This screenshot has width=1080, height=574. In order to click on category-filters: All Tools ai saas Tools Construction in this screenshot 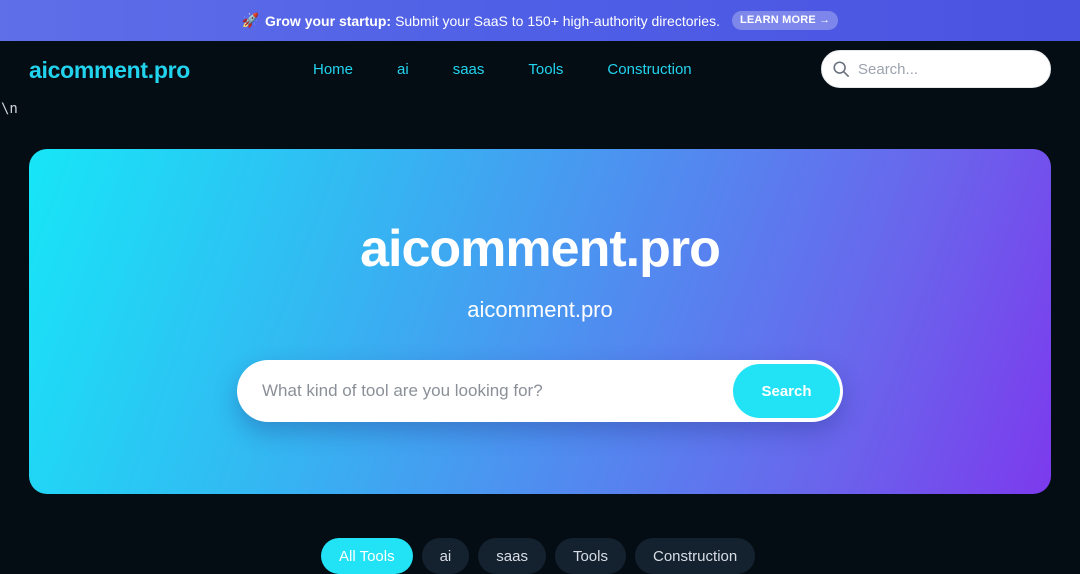, I will do `click(542, 556)`.